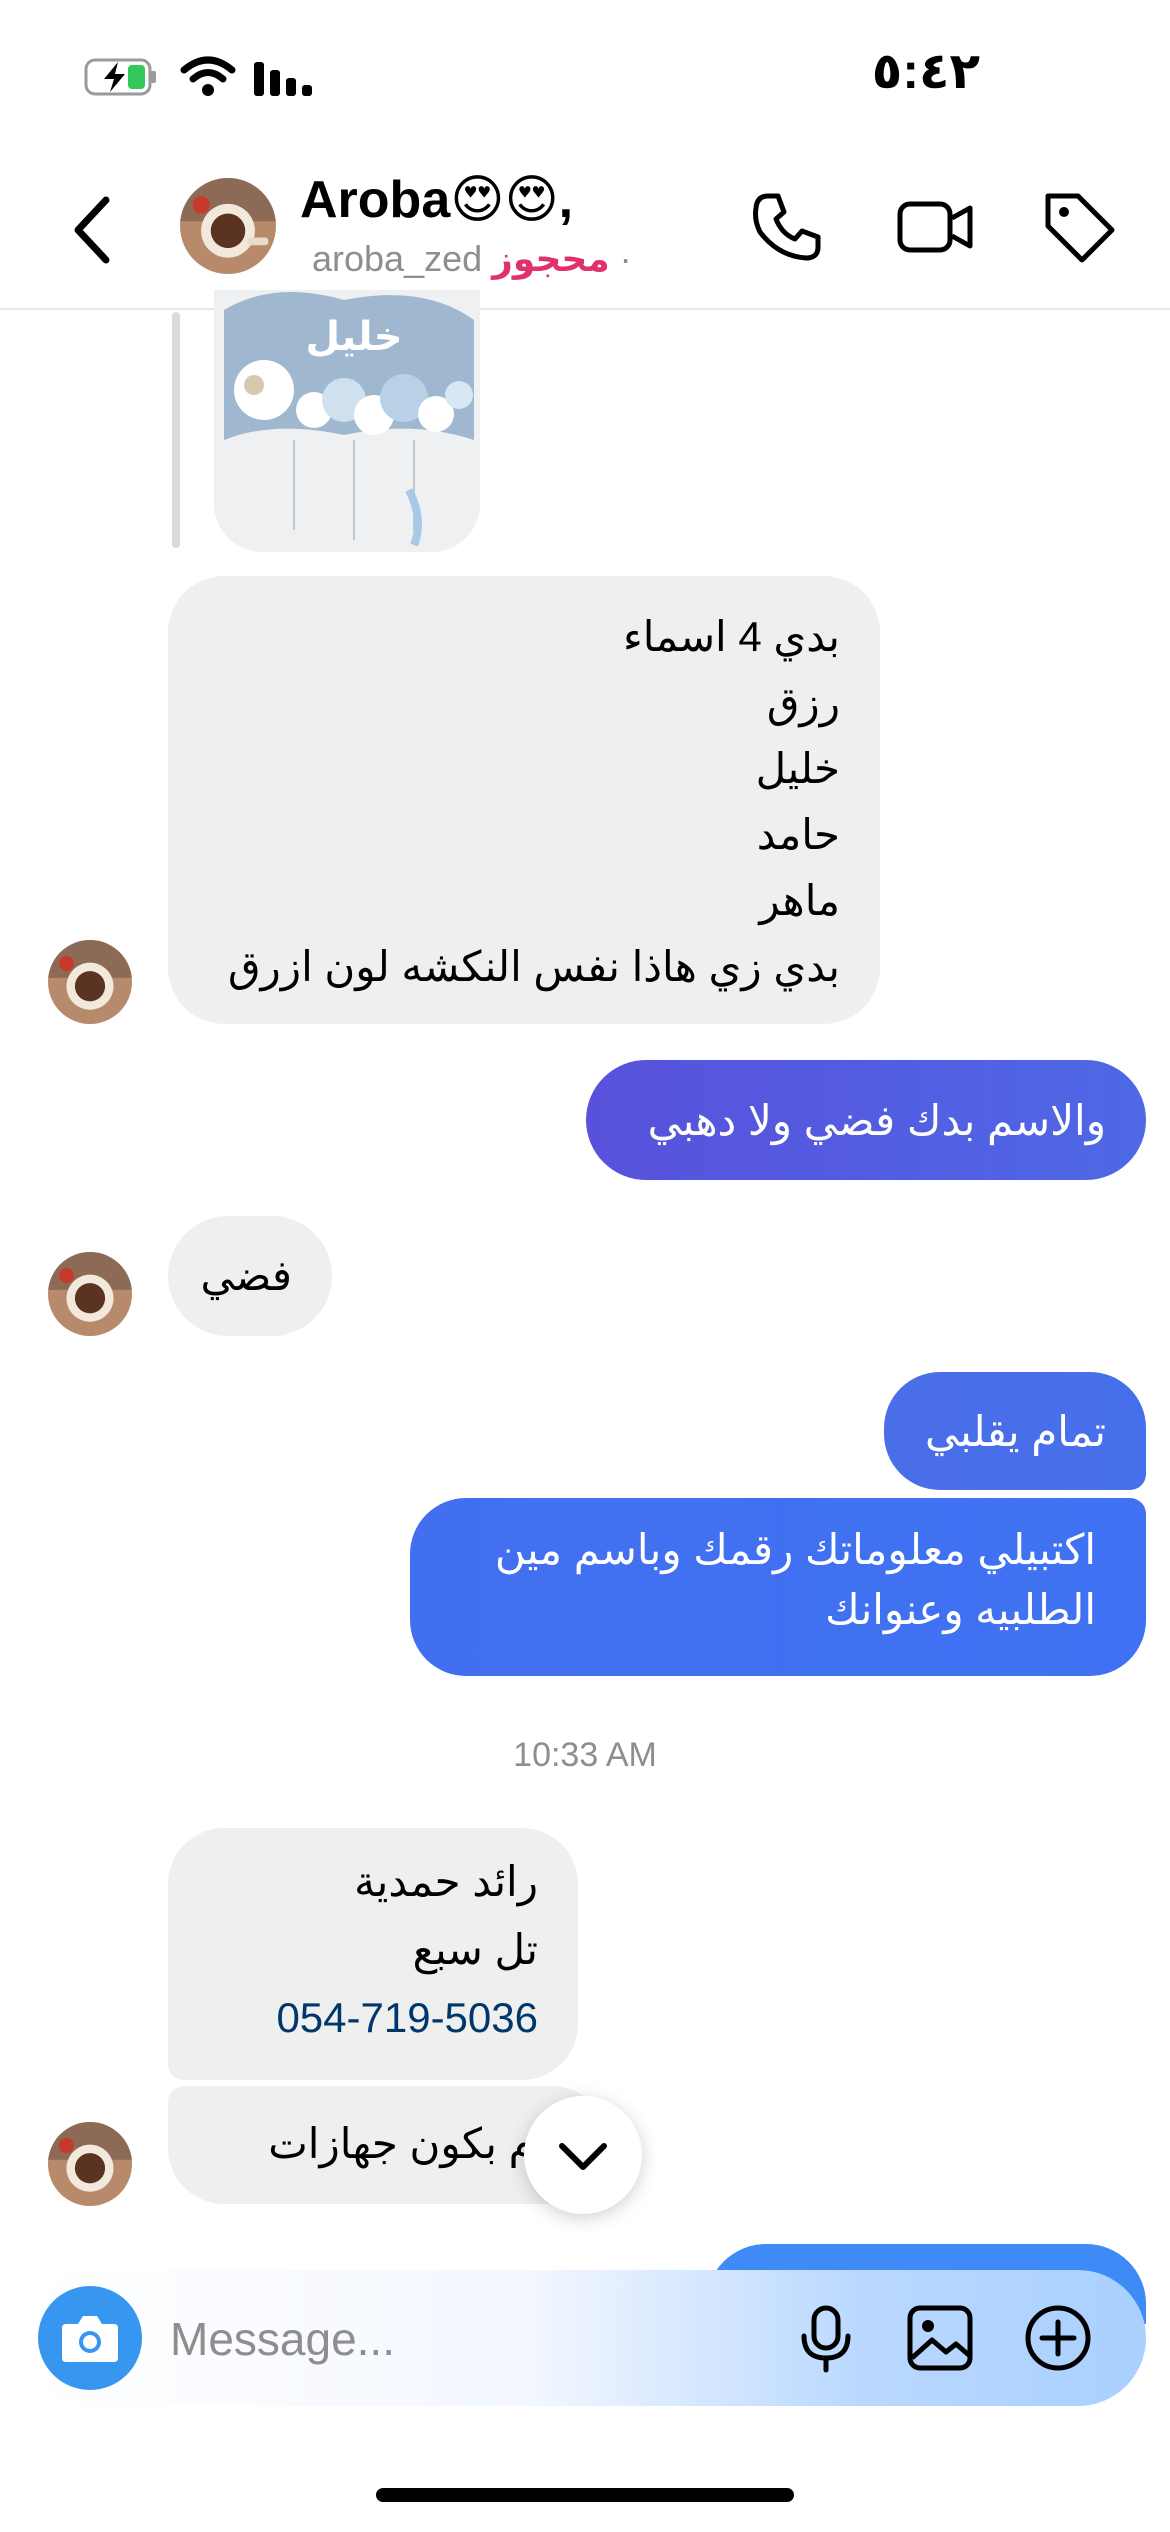 This screenshot has height=2532, width=1170. I want to click on signal-icon, so click(283, 79).